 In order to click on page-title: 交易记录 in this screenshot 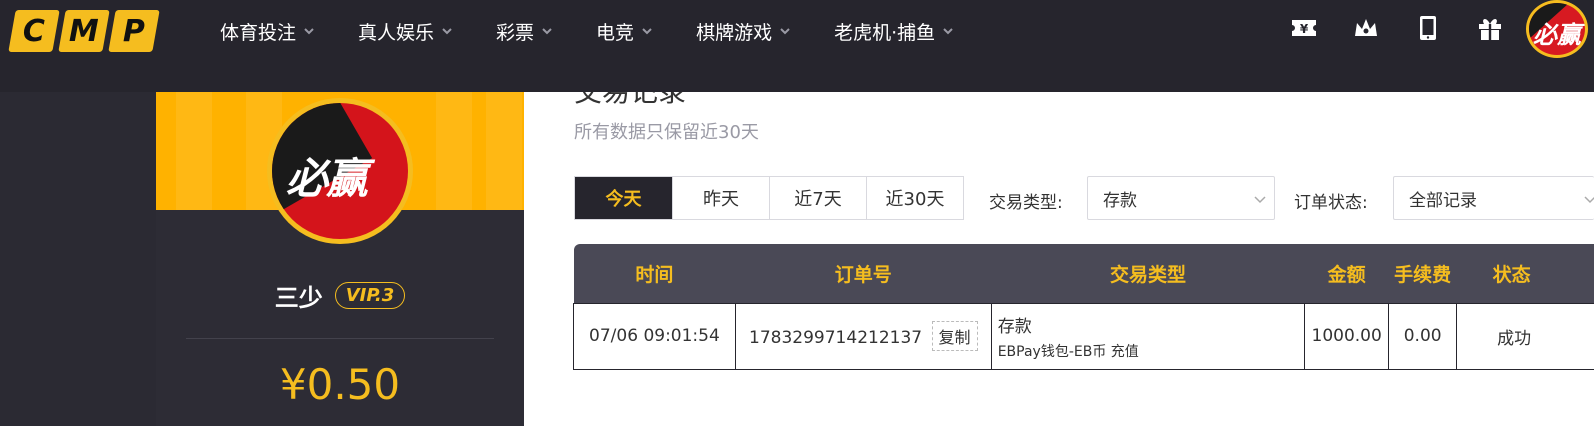, I will do `click(630, 101)`.